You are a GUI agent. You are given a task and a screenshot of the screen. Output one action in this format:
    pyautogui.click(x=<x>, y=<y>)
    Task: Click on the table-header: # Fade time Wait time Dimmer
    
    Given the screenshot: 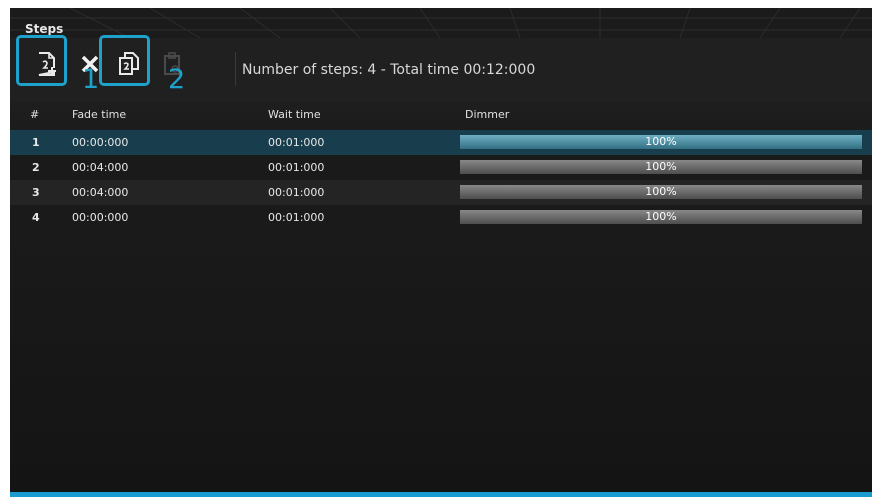 What is the action you would take?
    pyautogui.click(x=441, y=115)
    